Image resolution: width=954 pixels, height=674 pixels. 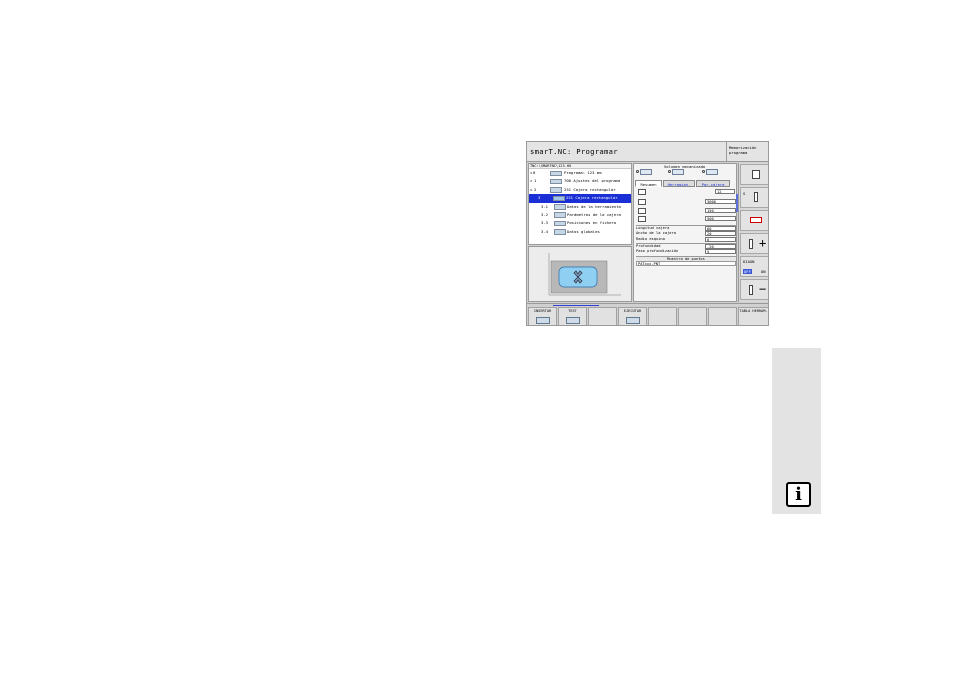 I want to click on tree-num: 1, so click(x=535, y=181).